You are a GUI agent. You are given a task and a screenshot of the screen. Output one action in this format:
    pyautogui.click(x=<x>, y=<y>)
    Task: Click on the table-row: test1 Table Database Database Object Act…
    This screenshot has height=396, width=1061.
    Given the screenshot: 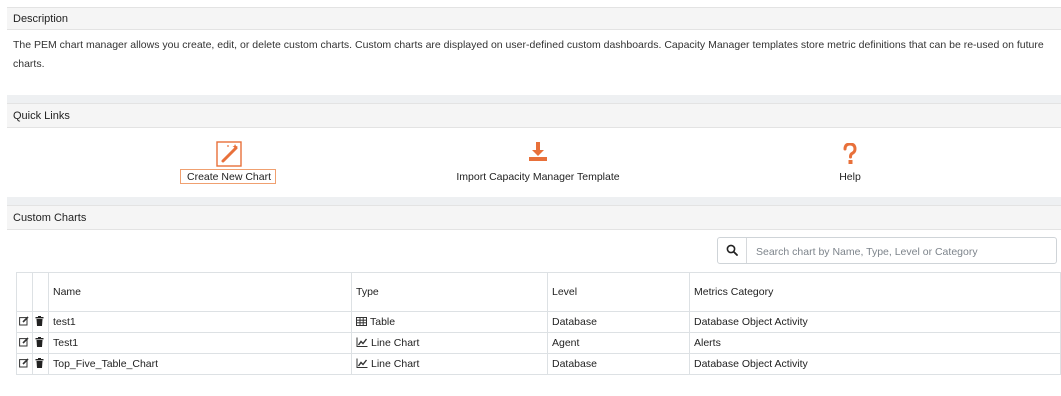 What is the action you would take?
    pyautogui.click(x=538, y=322)
    